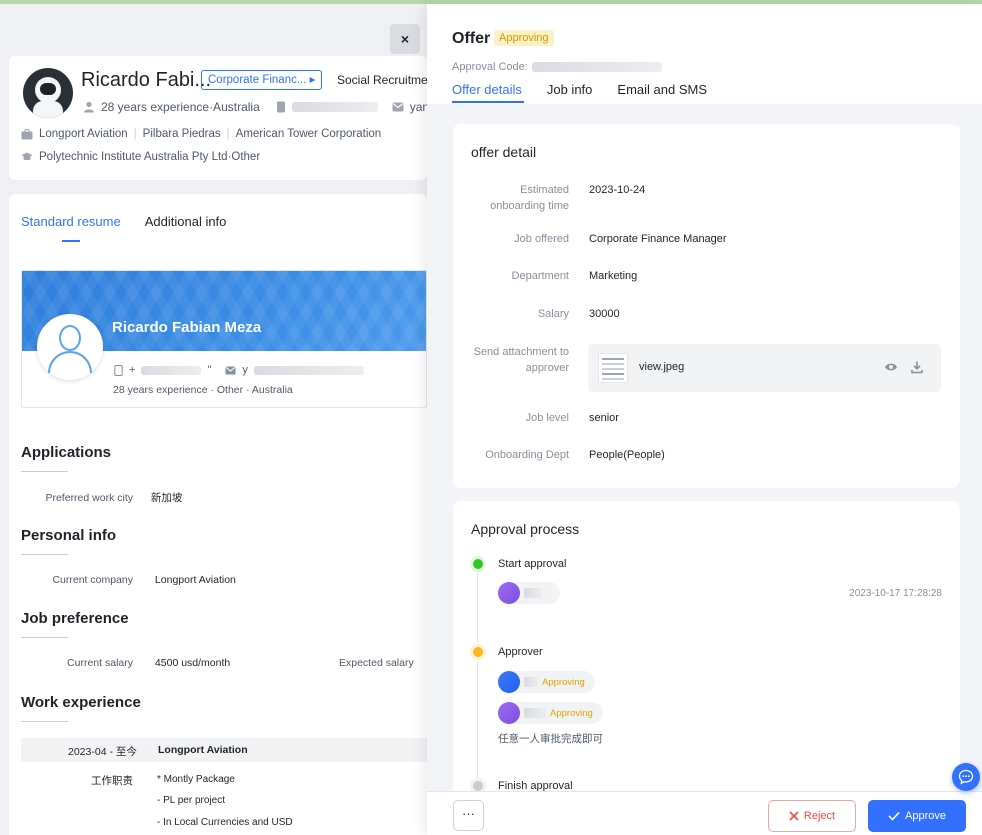 This screenshot has height=835, width=982. What do you see at coordinates (102, 752) in the screenshot?
I see `work-period: 2023-04 - 至今` at bounding box center [102, 752].